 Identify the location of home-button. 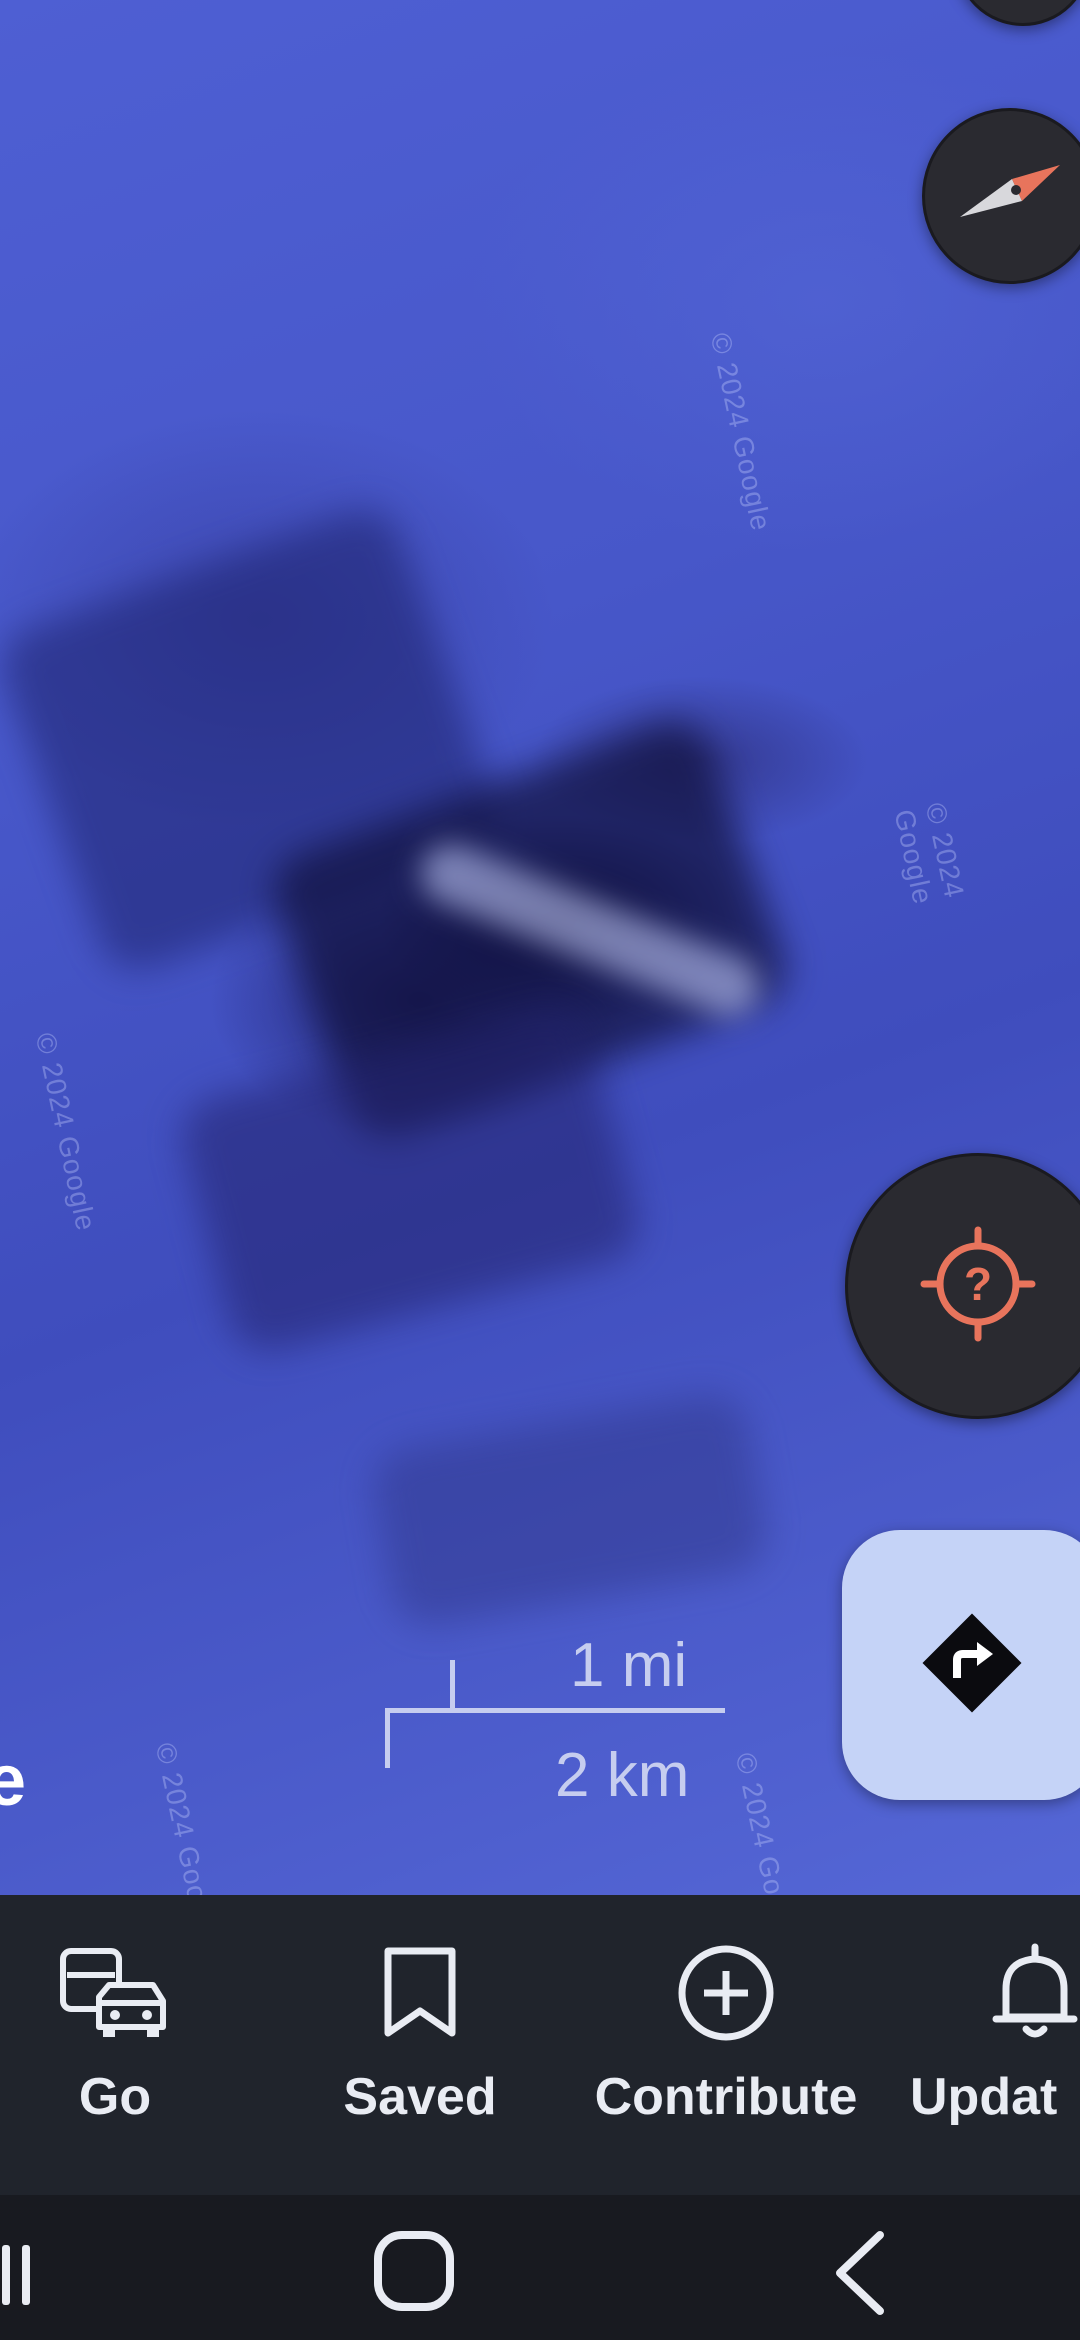
(415, 2270).